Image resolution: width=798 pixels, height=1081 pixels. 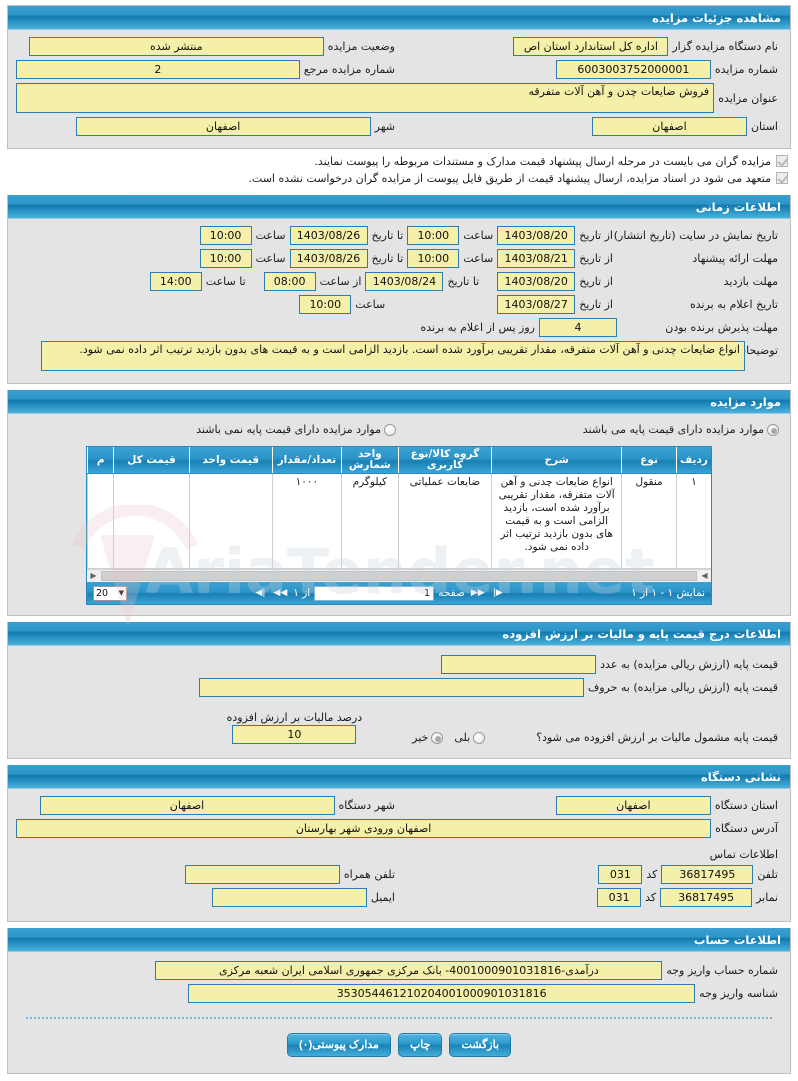 I want to click on label-description: توضیحات, so click(x=756, y=350).